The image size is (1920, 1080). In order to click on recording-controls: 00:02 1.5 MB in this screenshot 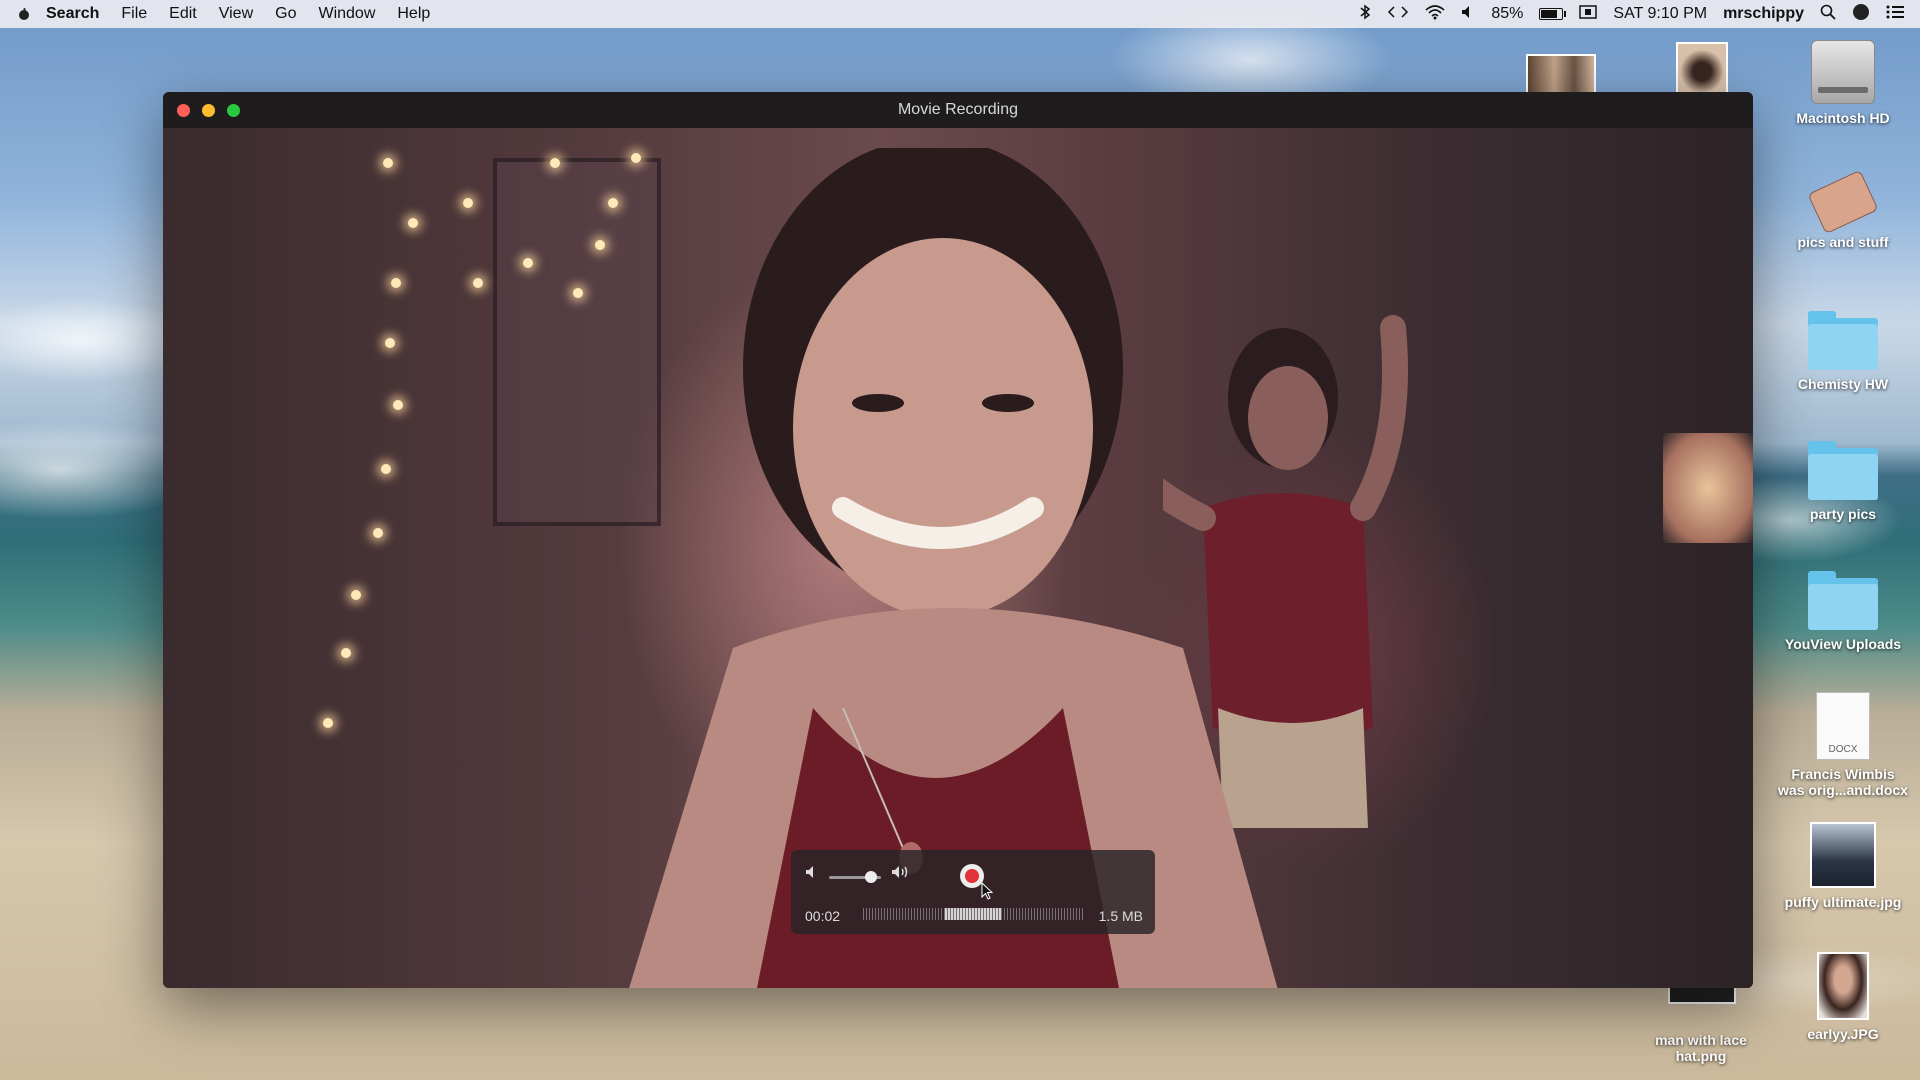, I will do `click(973, 892)`.